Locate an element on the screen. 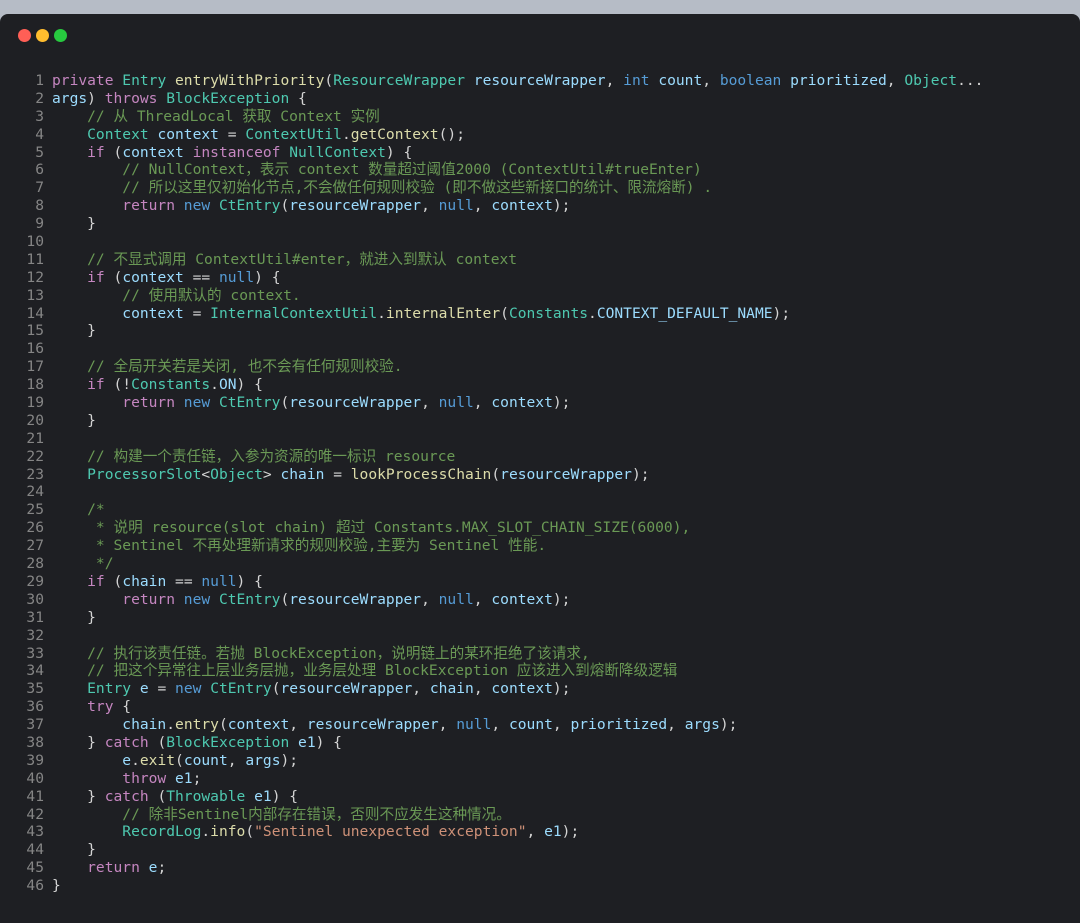 The width and height of the screenshot is (1080, 923). minimize-dot-icon is located at coordinates (42, 35).